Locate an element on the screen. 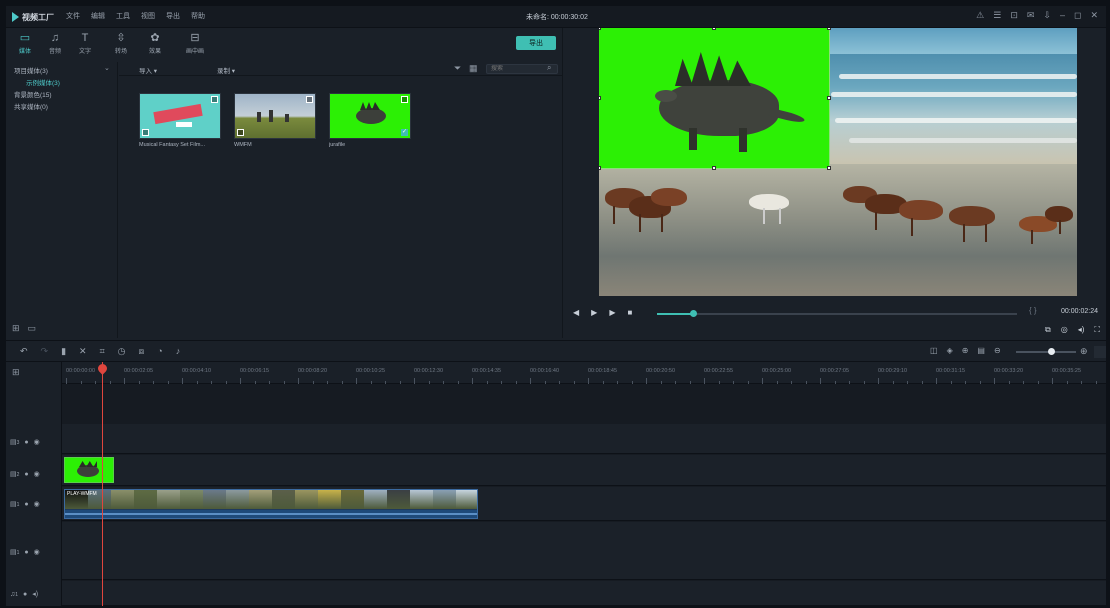 The width and height of the screenshot is (1110, 608). snapshot-icon: ◎ is located at coordinates (1064, 330).